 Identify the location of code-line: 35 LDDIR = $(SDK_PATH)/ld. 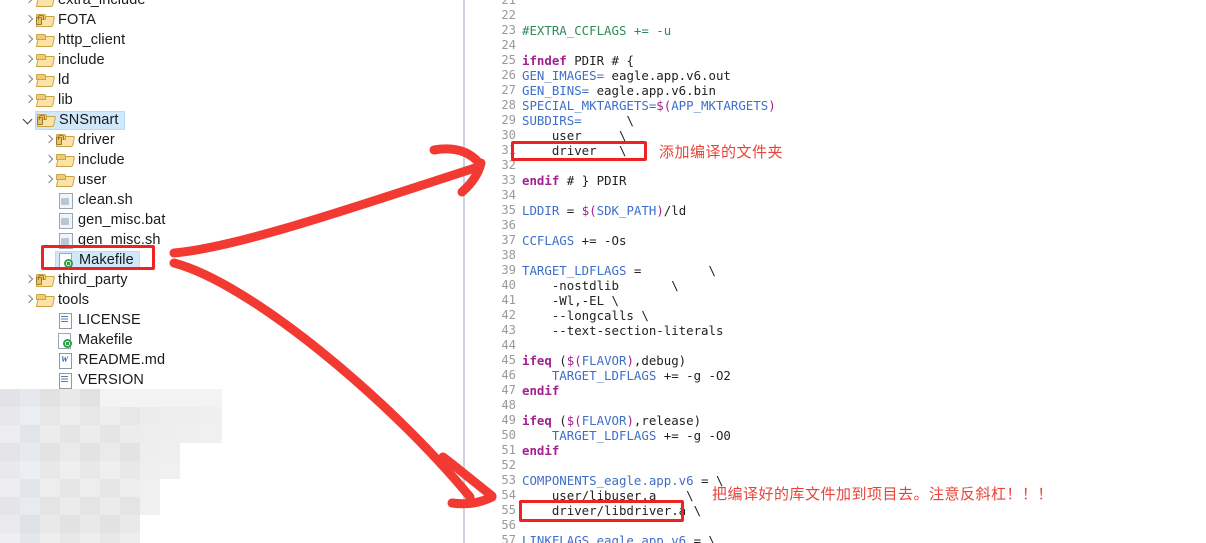
(838, 210).